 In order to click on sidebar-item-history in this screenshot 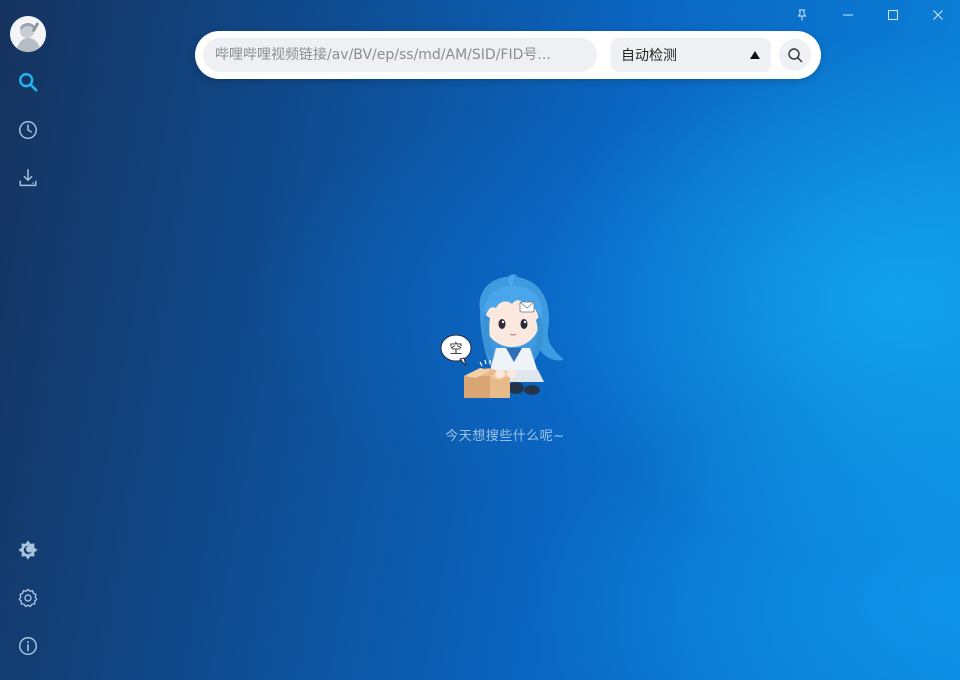, I will do `click(28, 130)`.